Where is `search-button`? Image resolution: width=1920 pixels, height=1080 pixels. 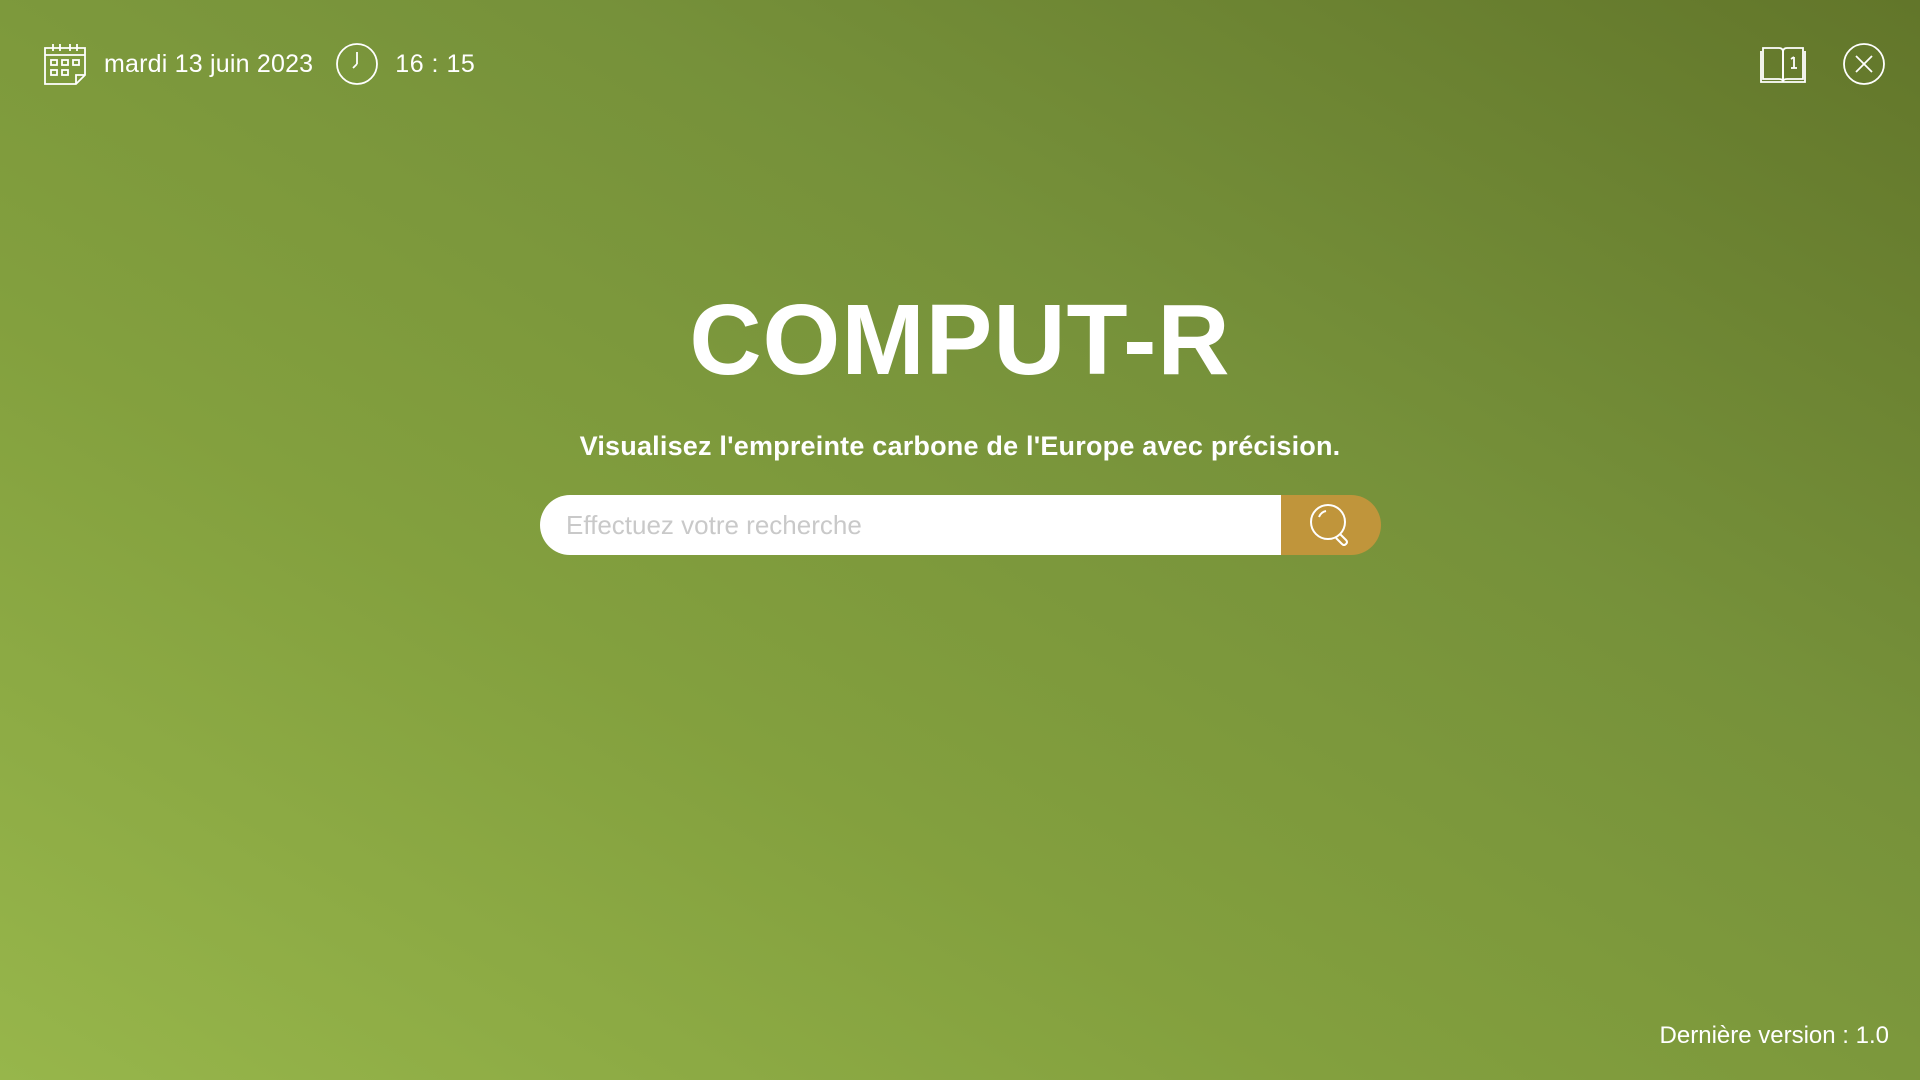 search-button is located at coordinates (1331, 525).